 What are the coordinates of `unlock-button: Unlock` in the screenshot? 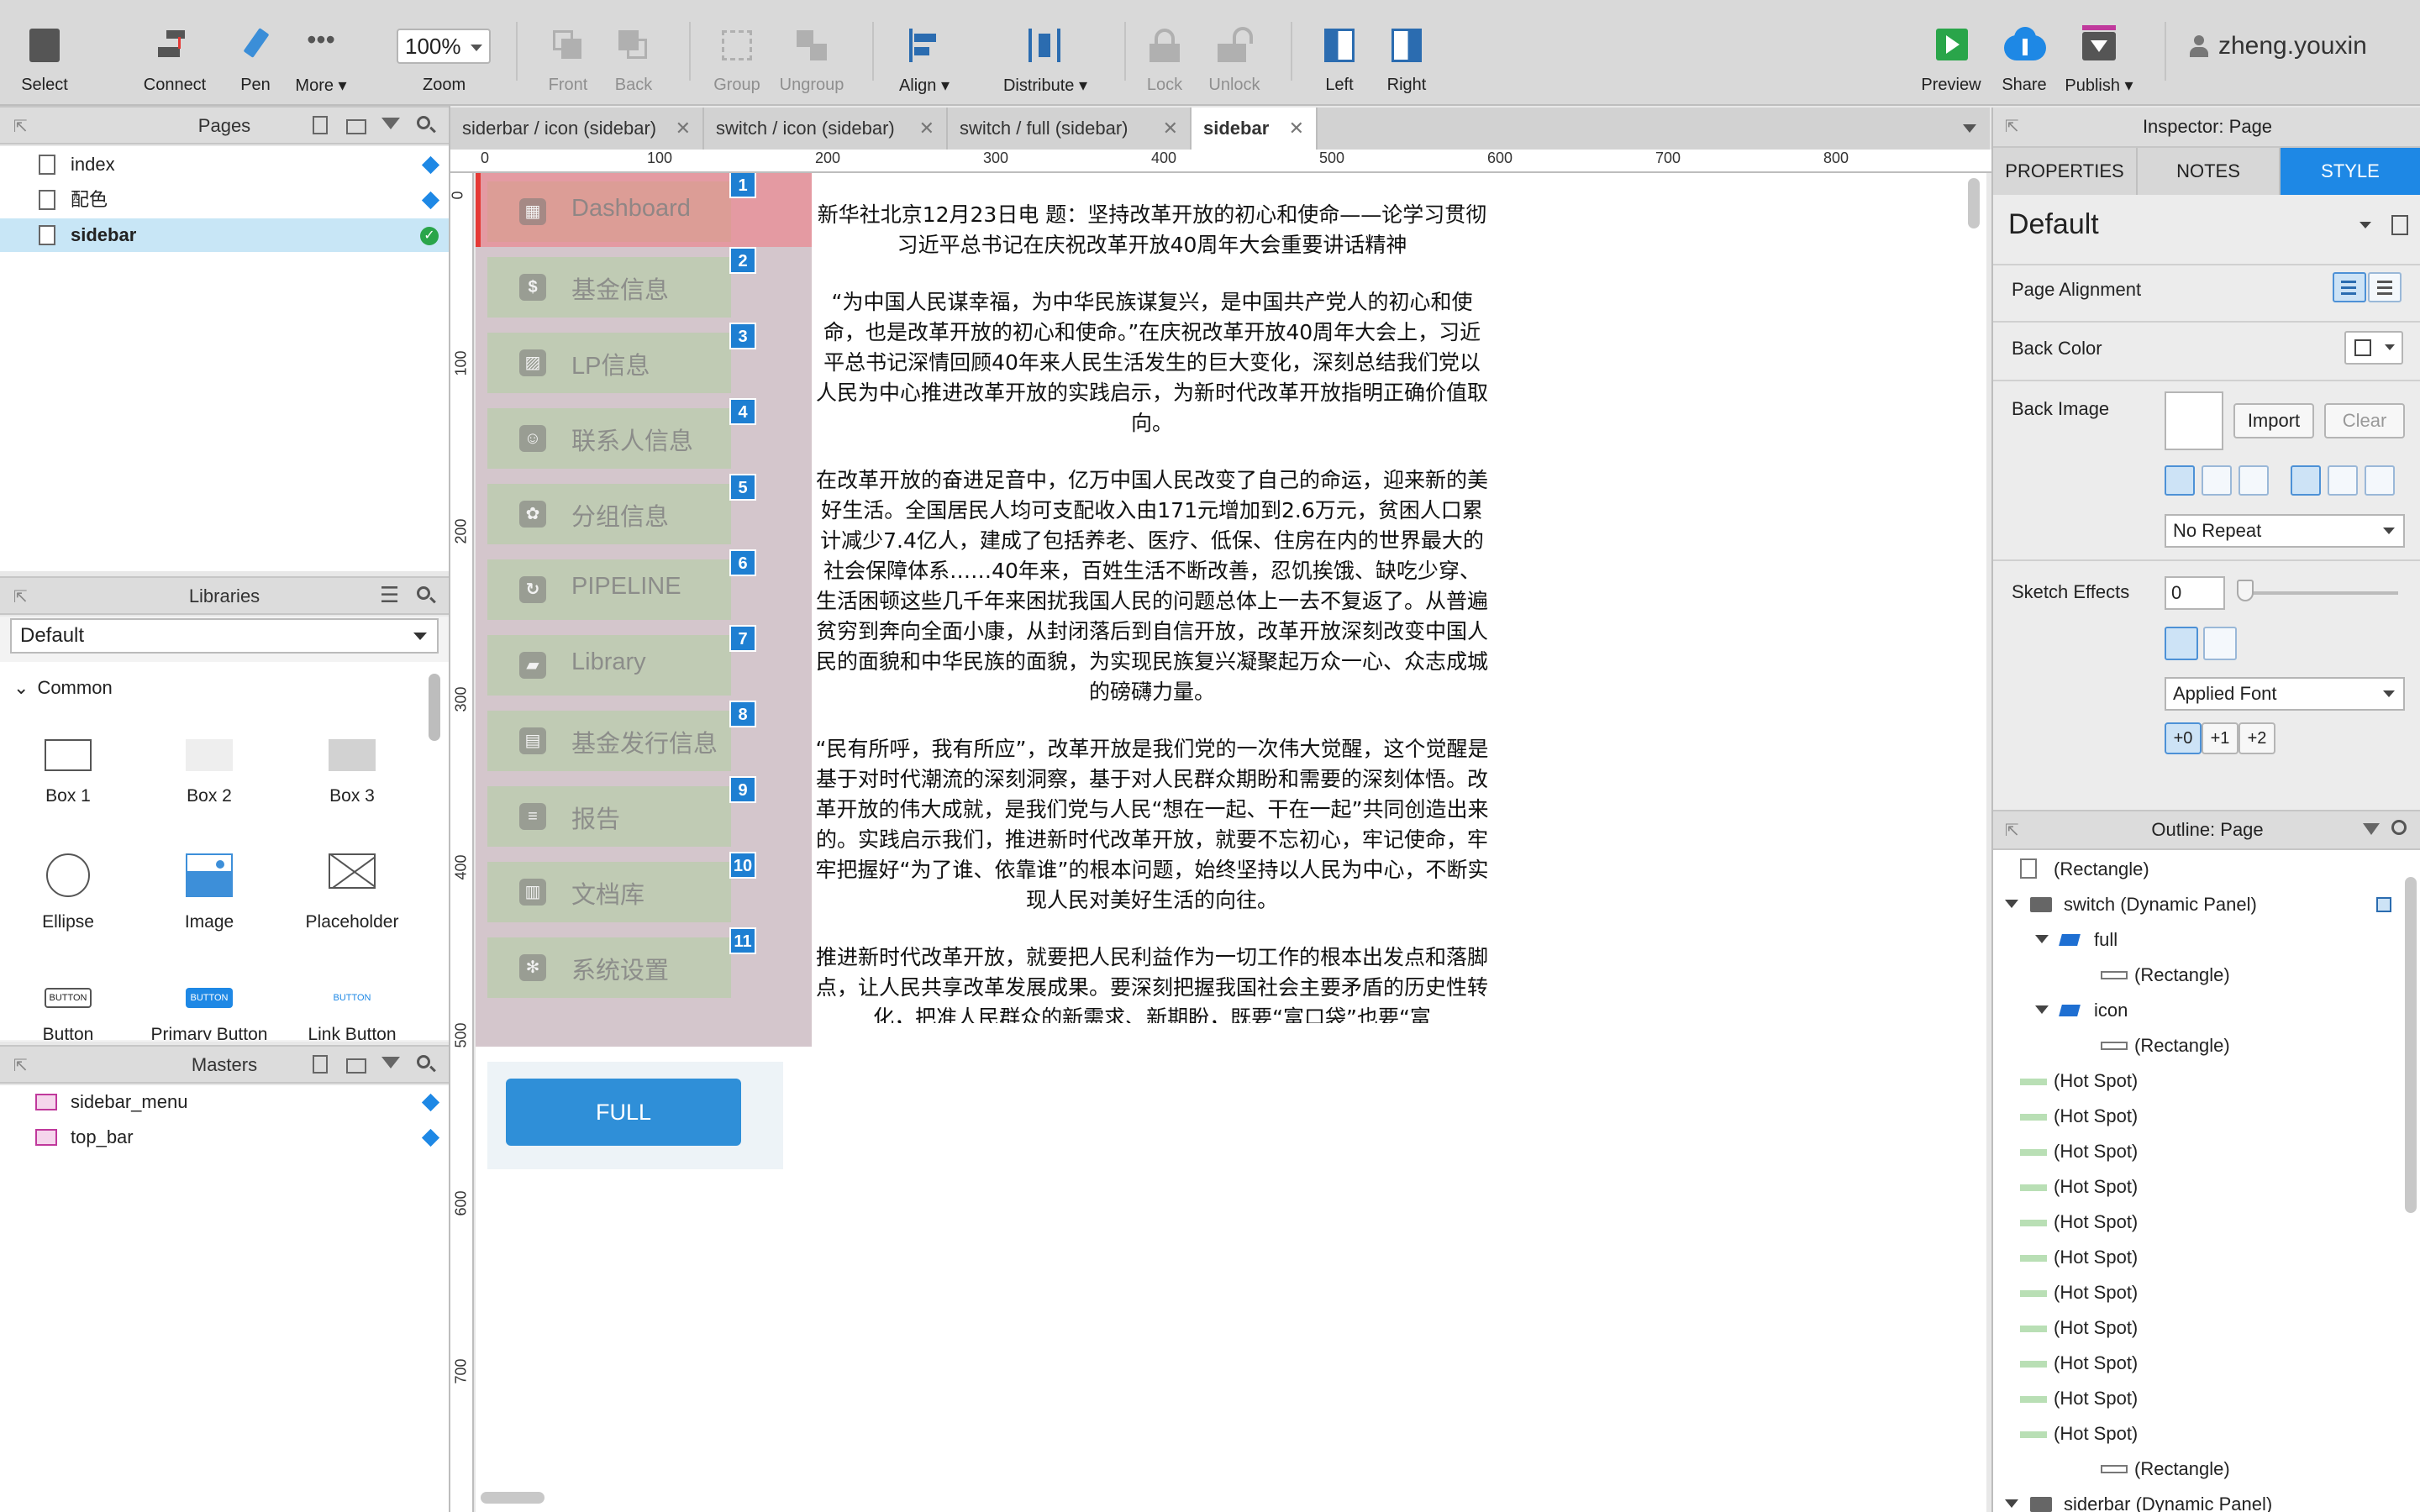 It's located at (1234, 54).